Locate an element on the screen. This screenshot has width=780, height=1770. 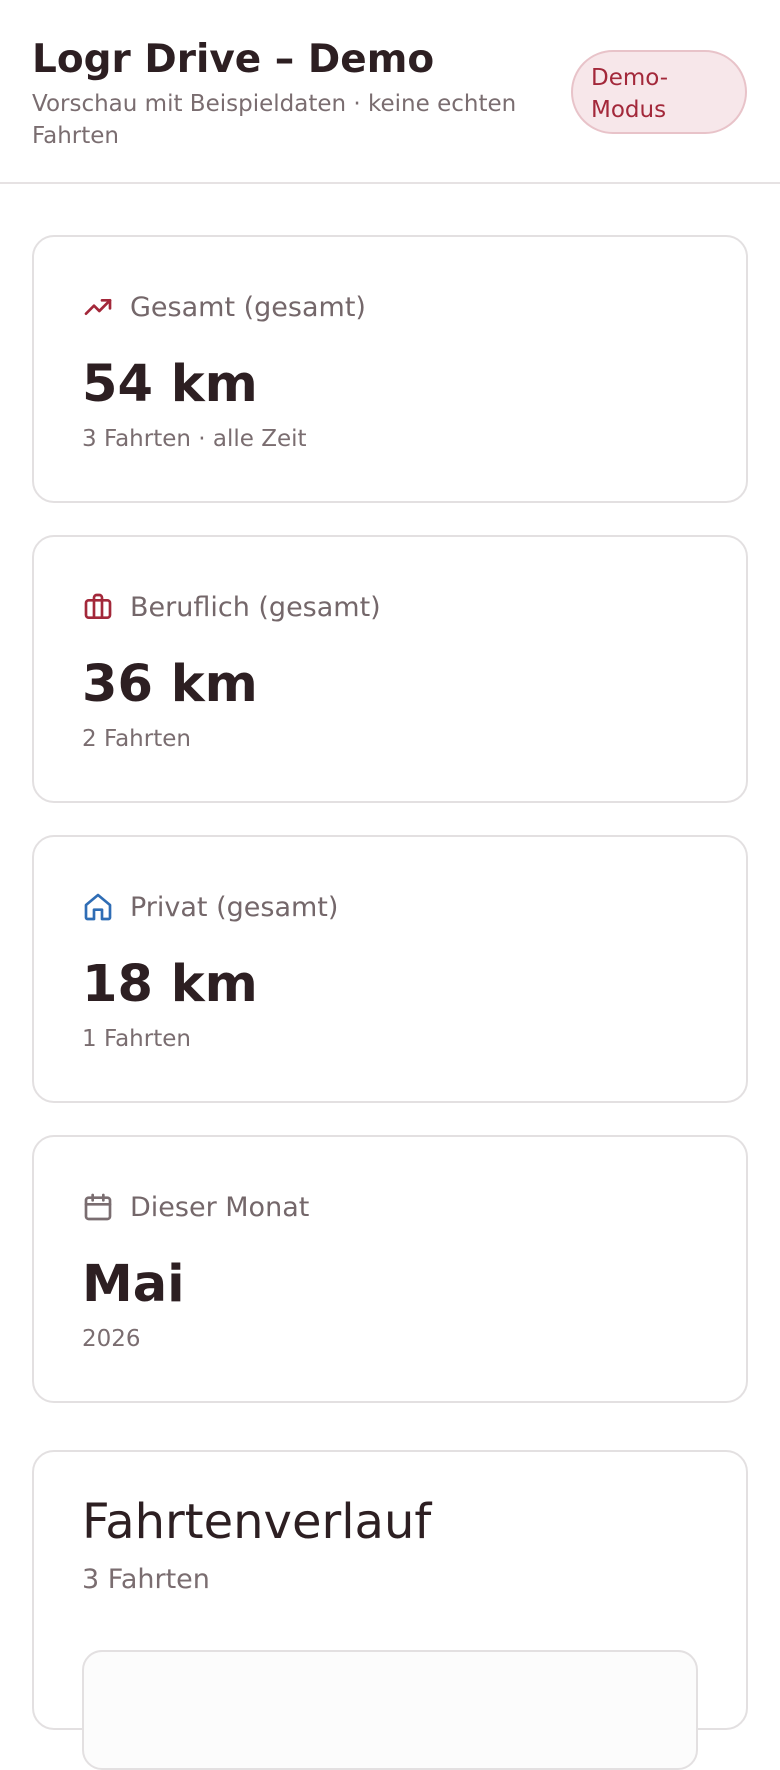
home-icon is located at coordinates (98, 907).